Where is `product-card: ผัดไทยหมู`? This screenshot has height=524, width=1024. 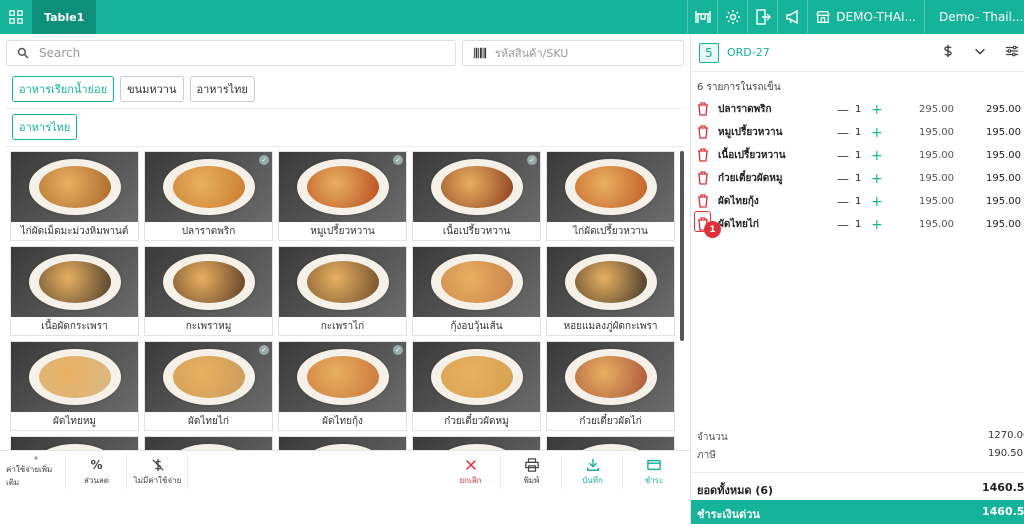 product-card: ผัดไทยหมู is located at coordinates (74, 386).